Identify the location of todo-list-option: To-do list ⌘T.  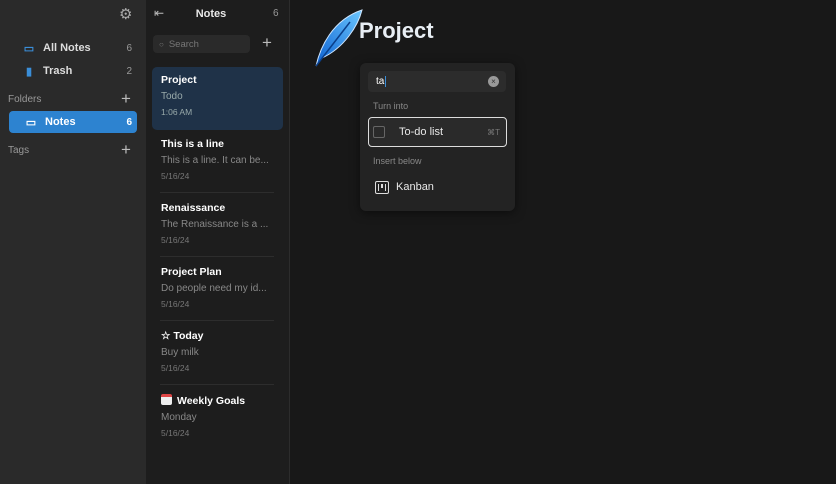
(437, 132).